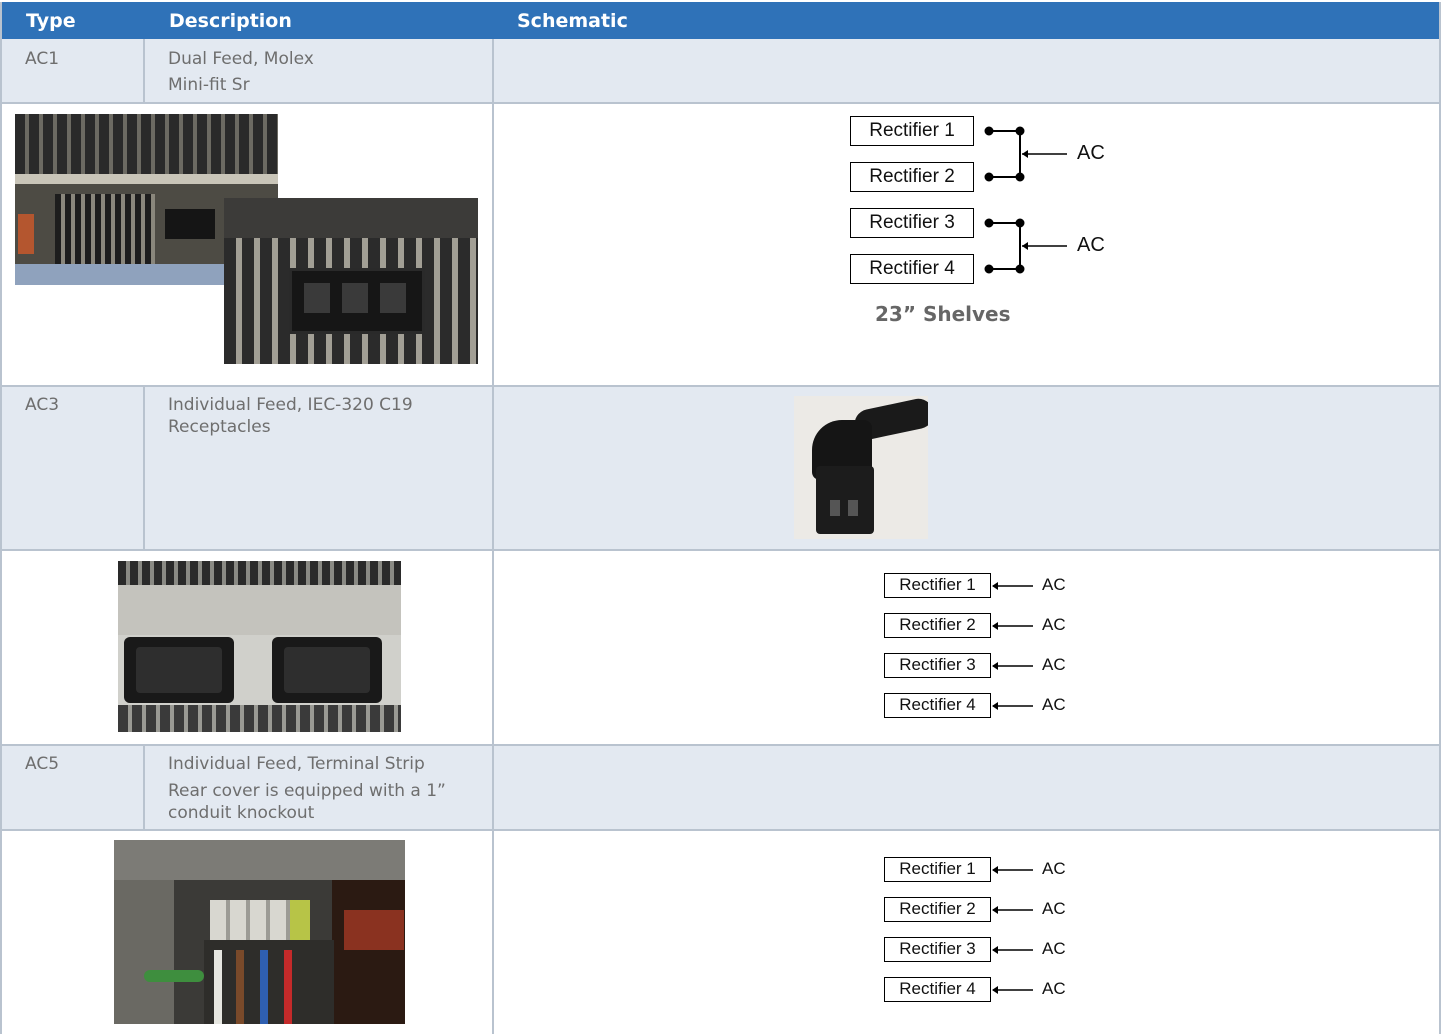  What do you see at coordinates (1025, 200) in the screenshot?
I see `dual-feed-wiring-diagram` at bounding box center [1025, 200].